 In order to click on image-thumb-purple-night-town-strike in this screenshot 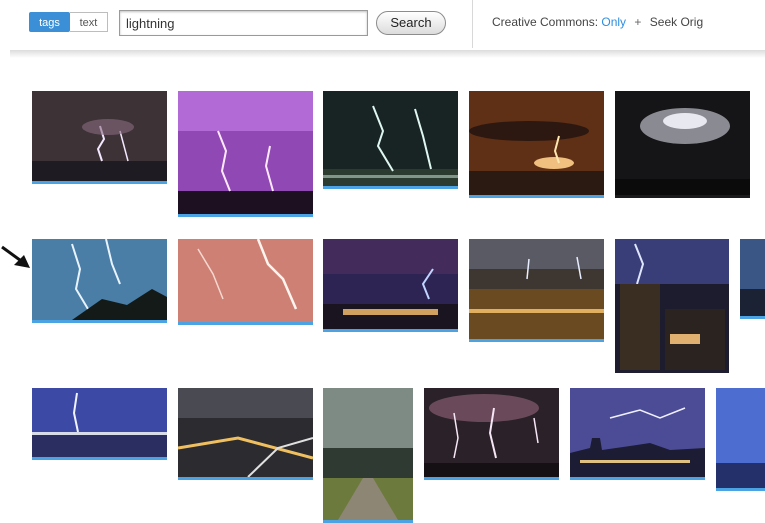, I will do `click(390, 285)`.